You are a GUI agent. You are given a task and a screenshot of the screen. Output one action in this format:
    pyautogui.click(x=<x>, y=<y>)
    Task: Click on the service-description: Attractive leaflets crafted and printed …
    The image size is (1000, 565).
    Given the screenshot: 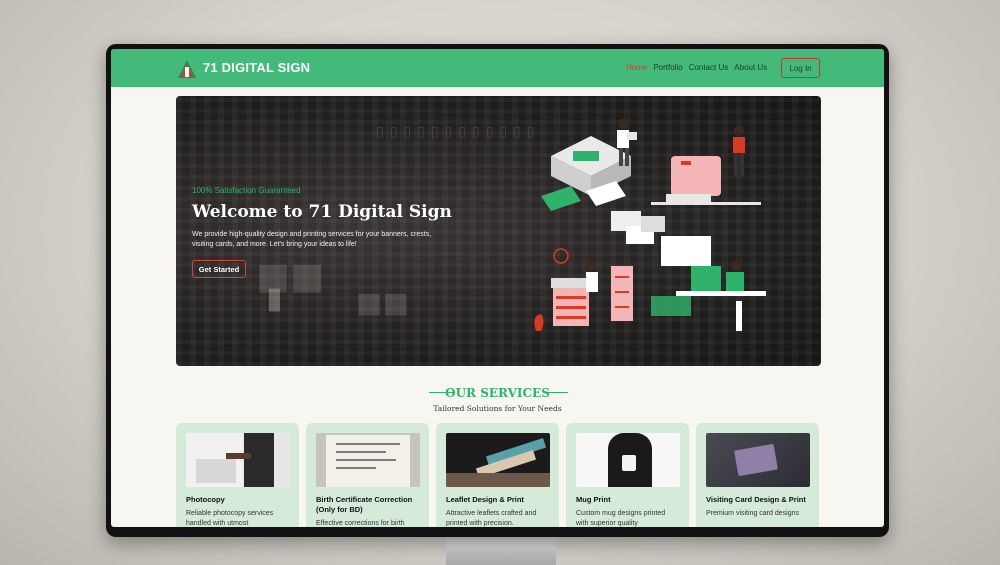 What is the action you would take?
    pyautogui.click(x=491, y=518)
    